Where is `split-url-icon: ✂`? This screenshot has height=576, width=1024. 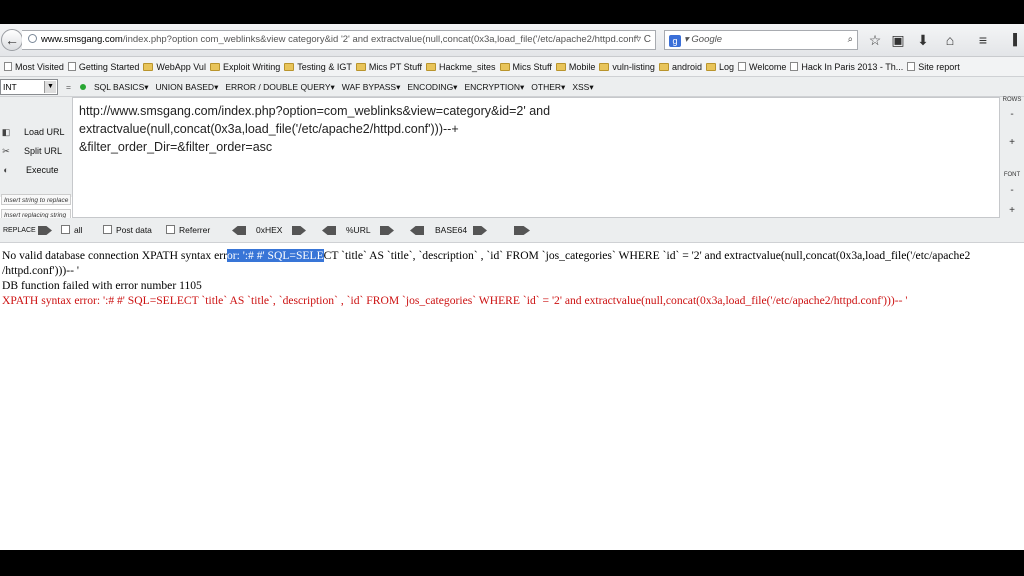
split-url-icon: ✂ is located at coordinates (6, 151).